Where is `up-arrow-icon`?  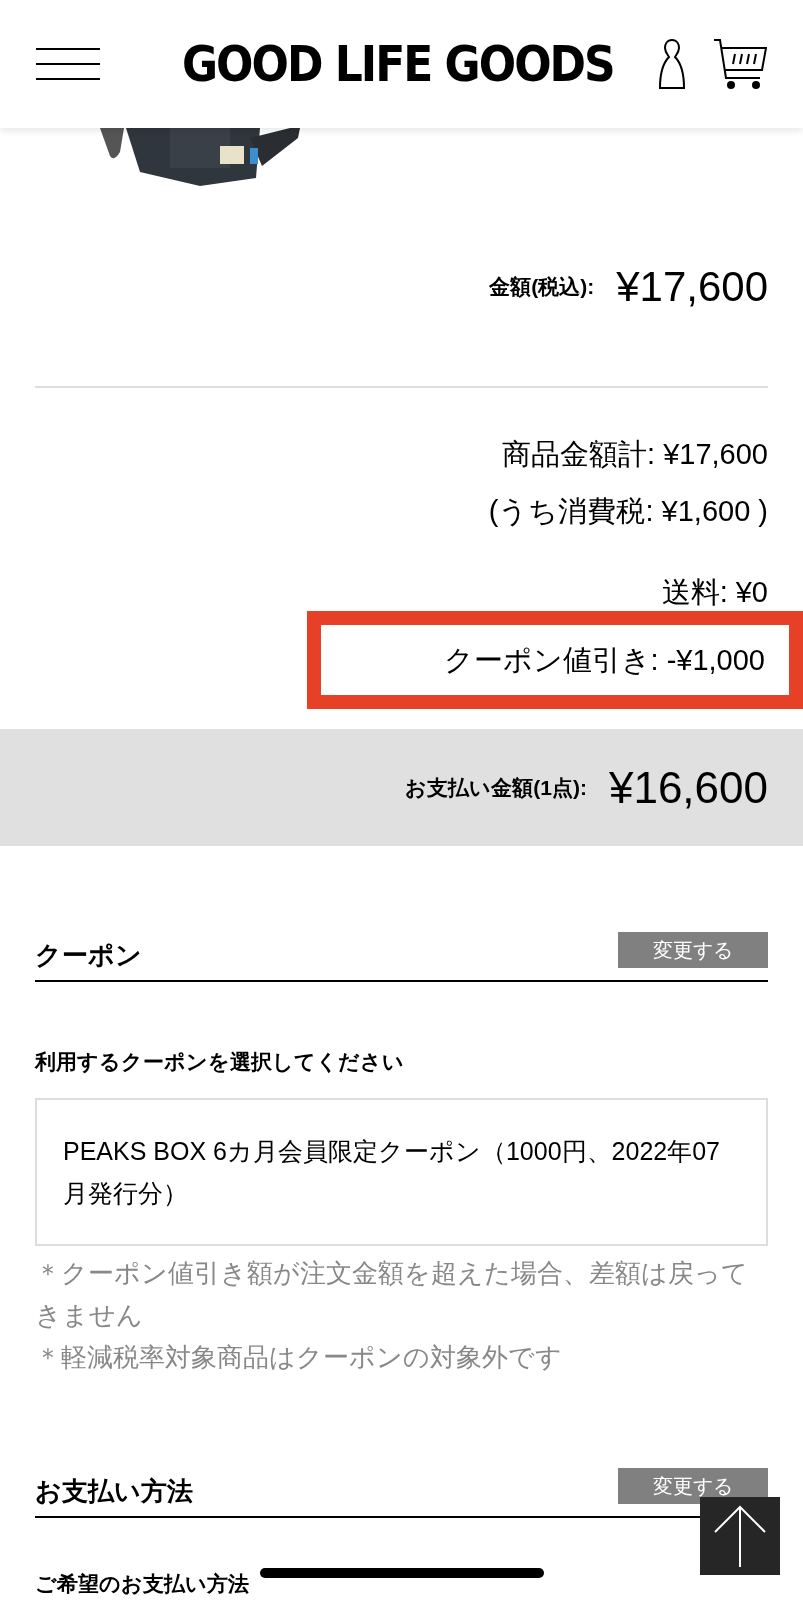
up-arrow-icon is located at coordinates (740, 1536).